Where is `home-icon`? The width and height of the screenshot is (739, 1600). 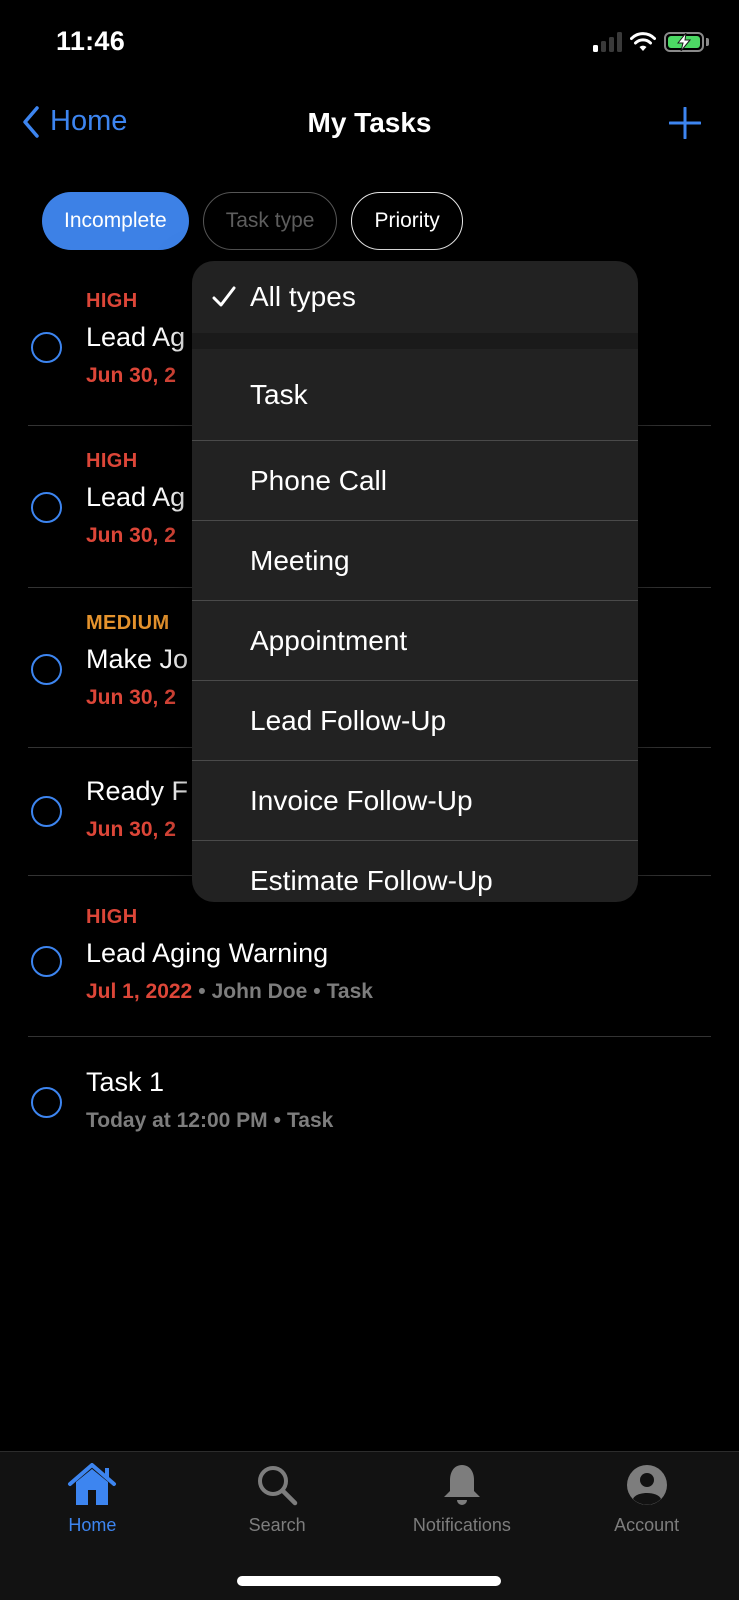 home-icon is located at coordinates (92, 1484).